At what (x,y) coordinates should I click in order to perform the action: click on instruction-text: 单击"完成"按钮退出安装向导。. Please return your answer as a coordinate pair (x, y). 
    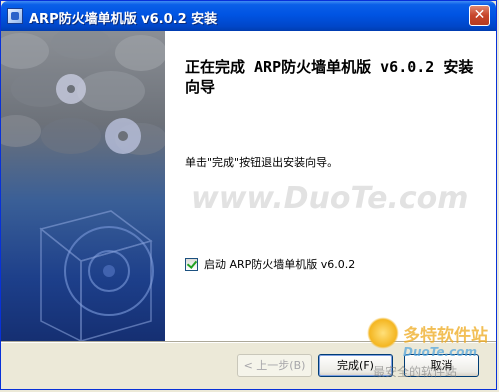
    Looking at the image, I should click on (262, 162).